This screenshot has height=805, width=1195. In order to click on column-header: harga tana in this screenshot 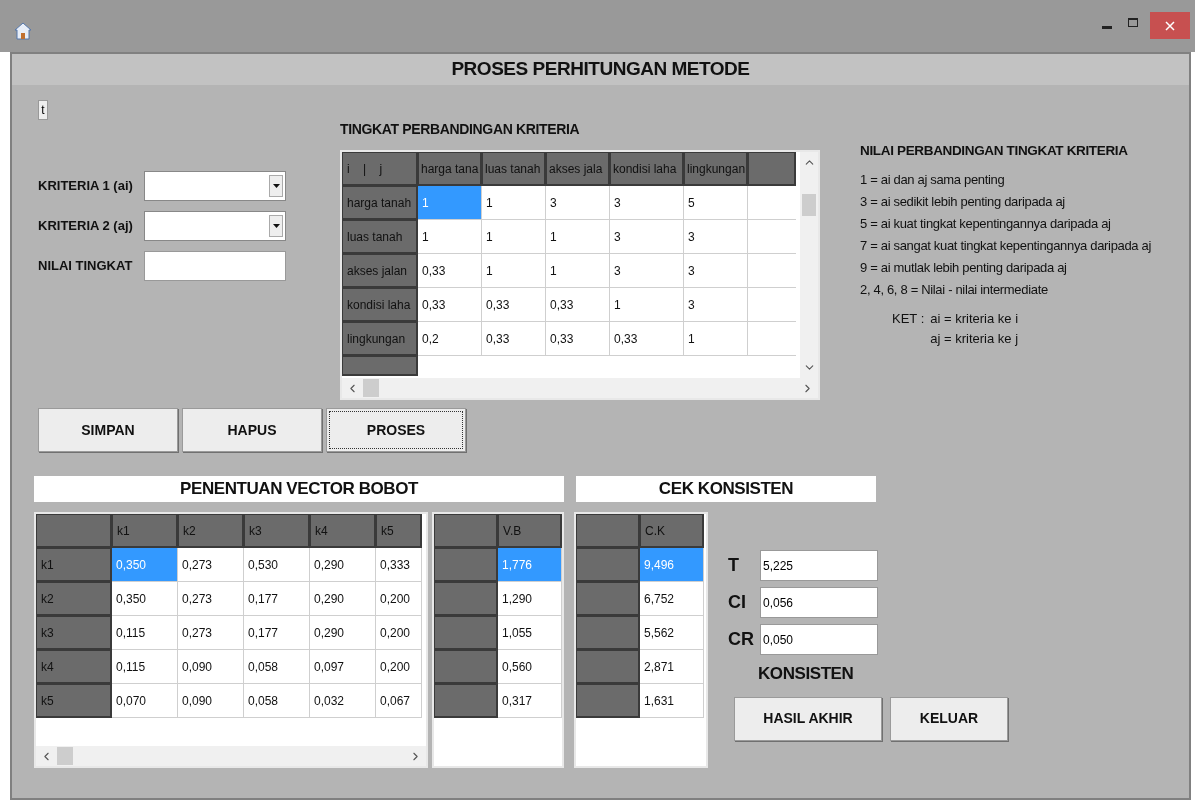, I will do `click(450, 169)`.